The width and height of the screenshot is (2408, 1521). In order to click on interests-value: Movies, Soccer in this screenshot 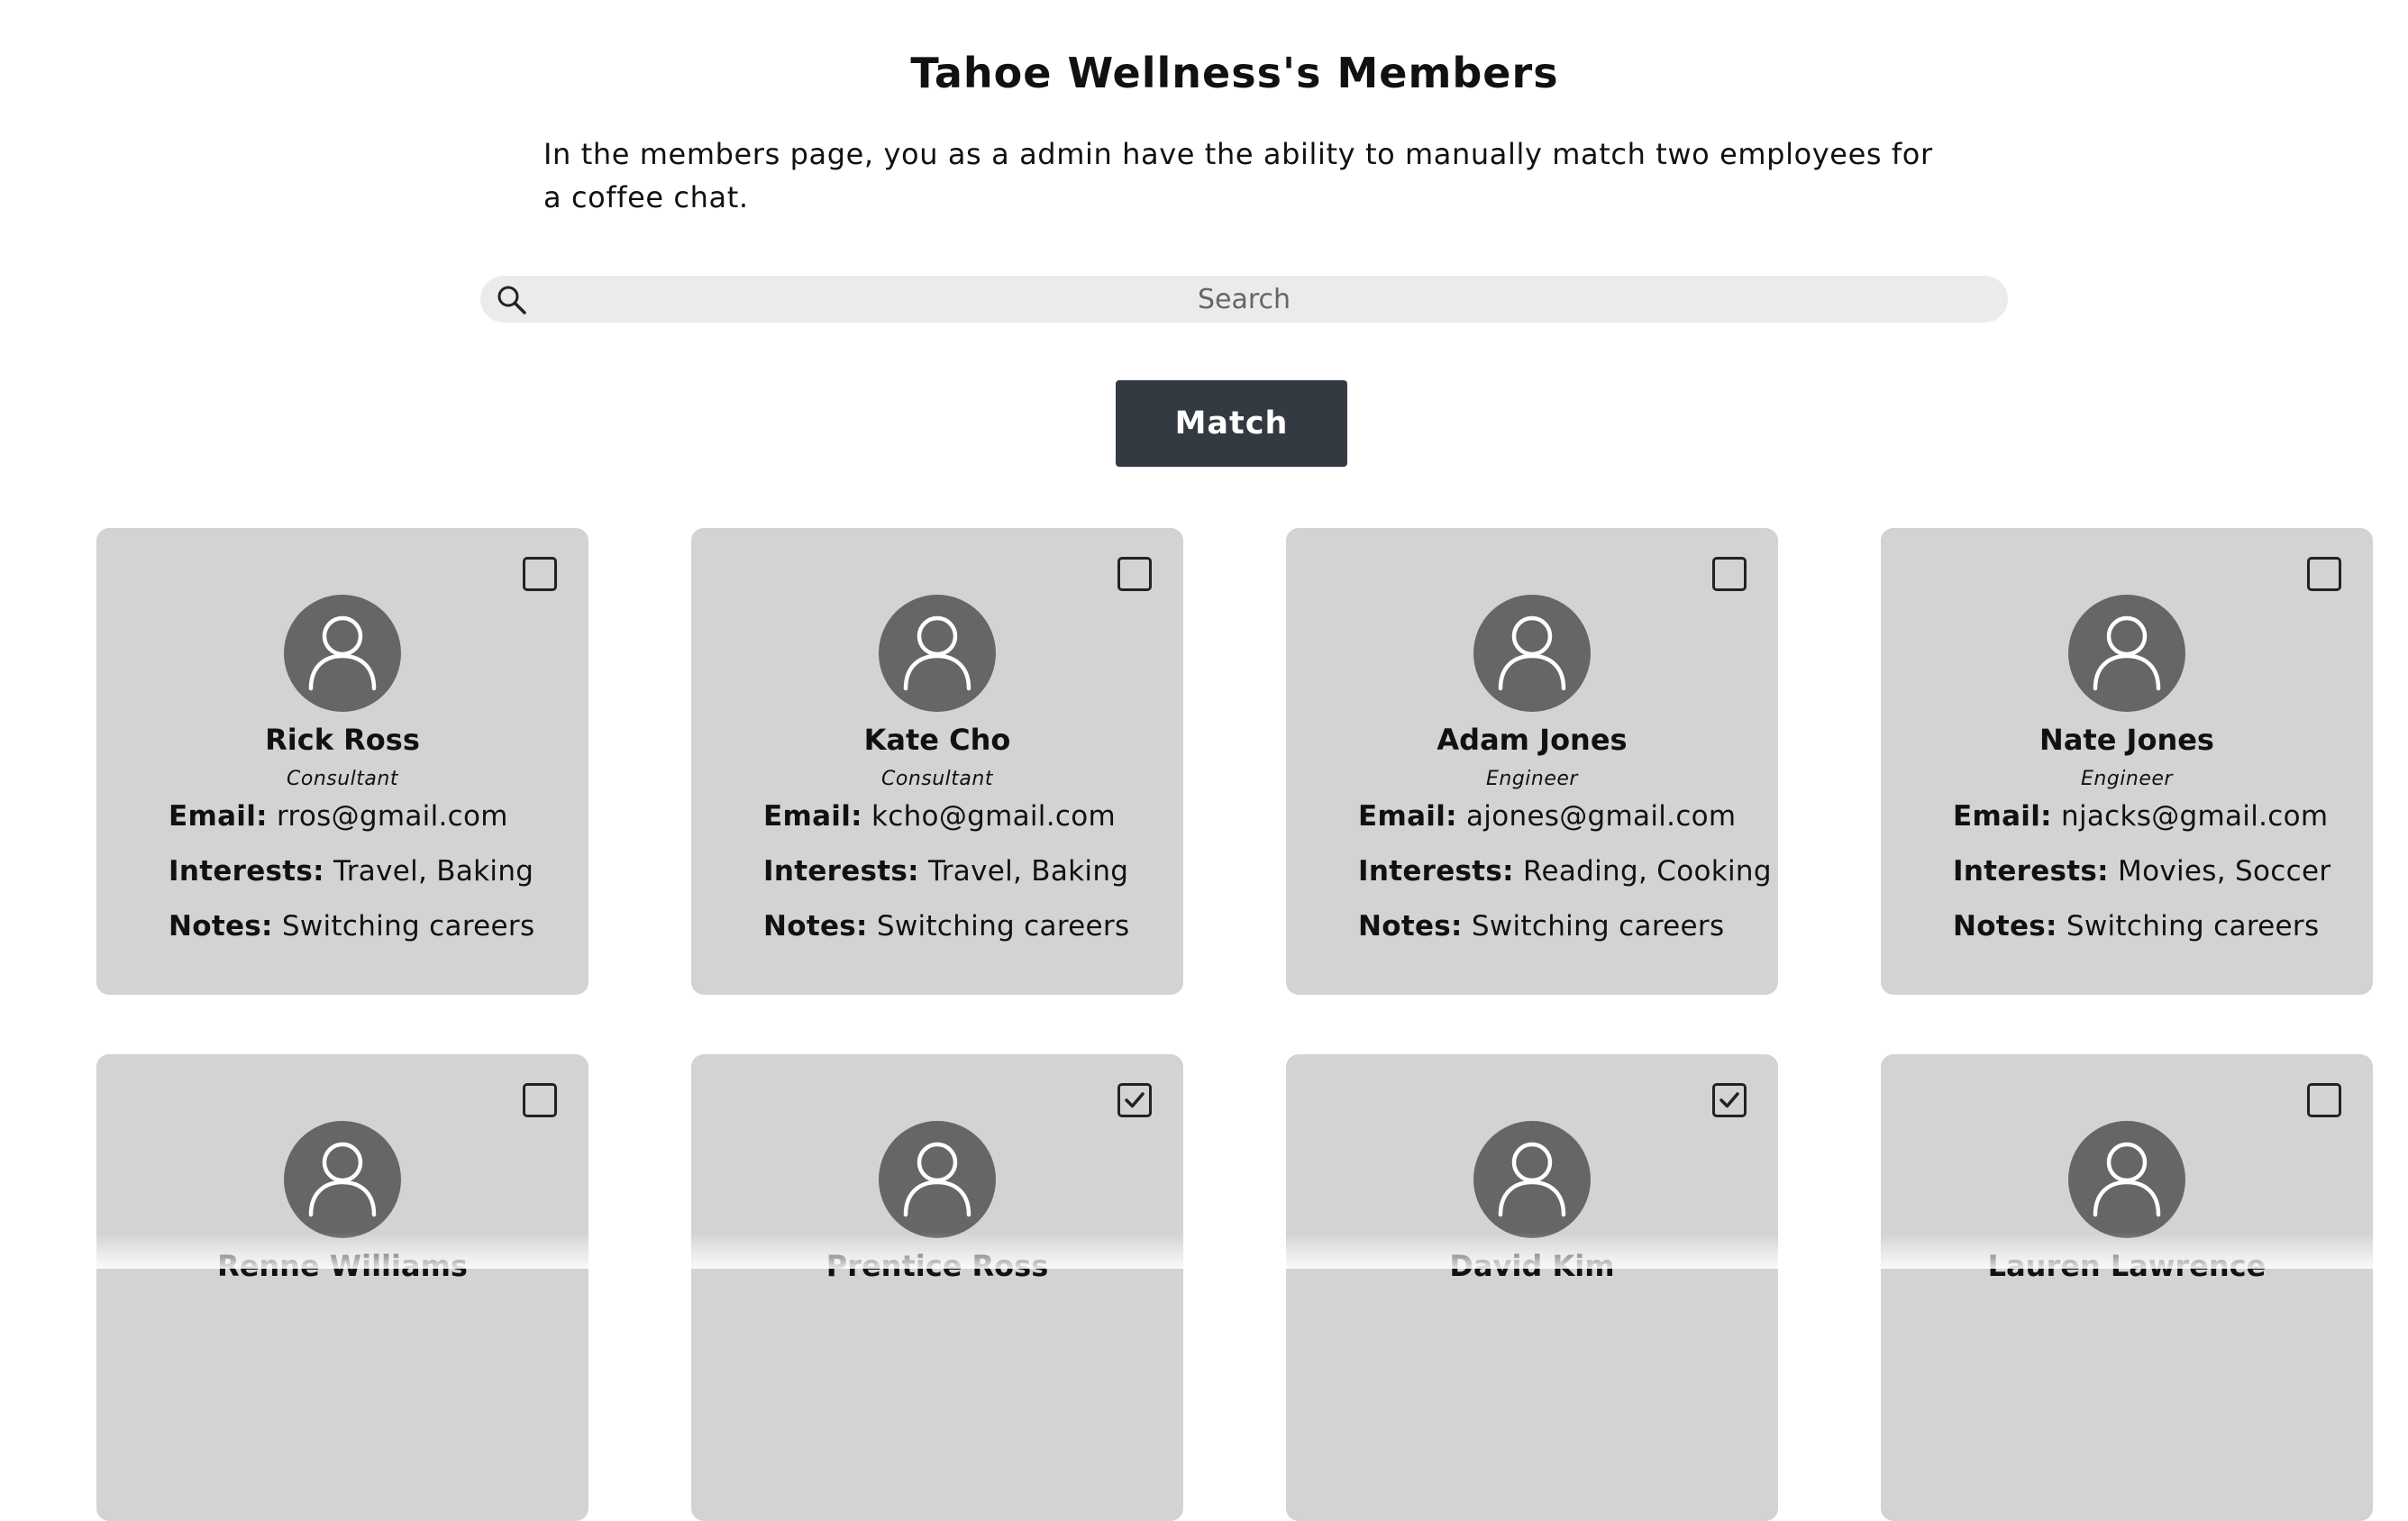, I will do `click(2224, 871)`.